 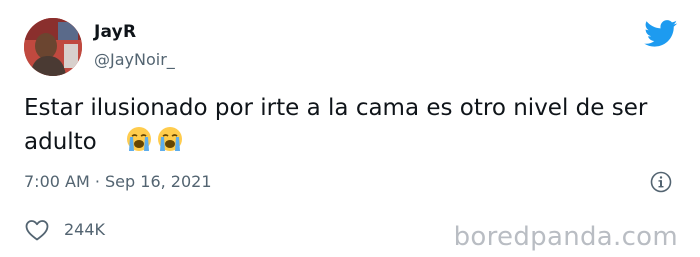 What do you see at coordinates (115, 32) in the screenshot?
I see `author-display-name: JayR` at bounding box center [115, 32].